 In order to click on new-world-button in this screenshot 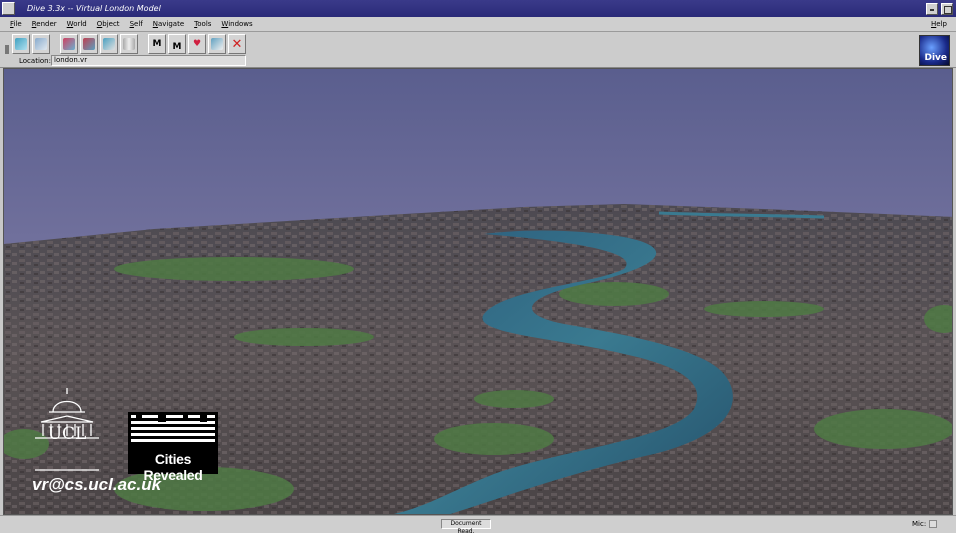, I will do `click(21, 44)`.